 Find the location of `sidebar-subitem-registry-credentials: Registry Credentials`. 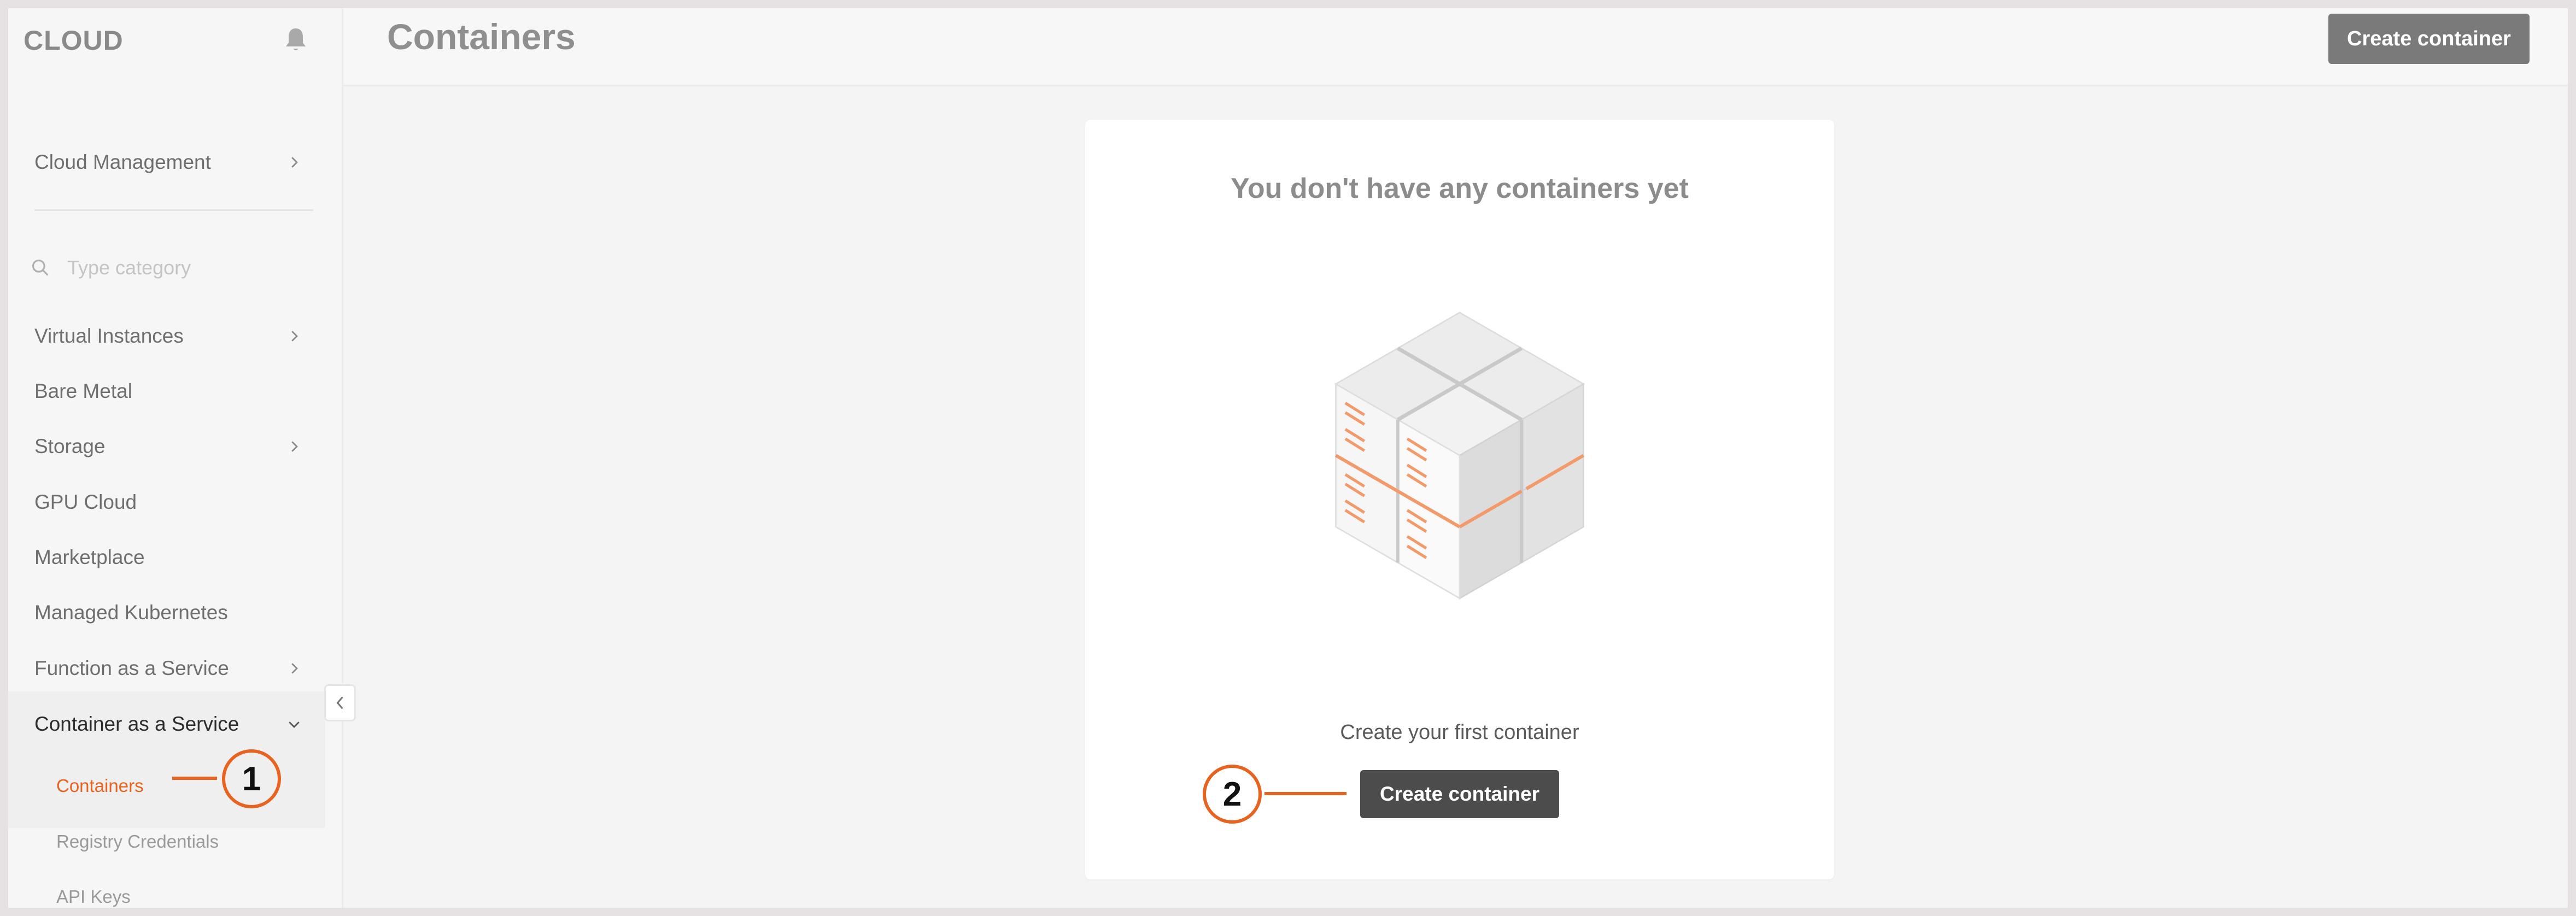

sidebar-subitem-registry-credentials: Registry Credentials is located at coordinates (138, 841).